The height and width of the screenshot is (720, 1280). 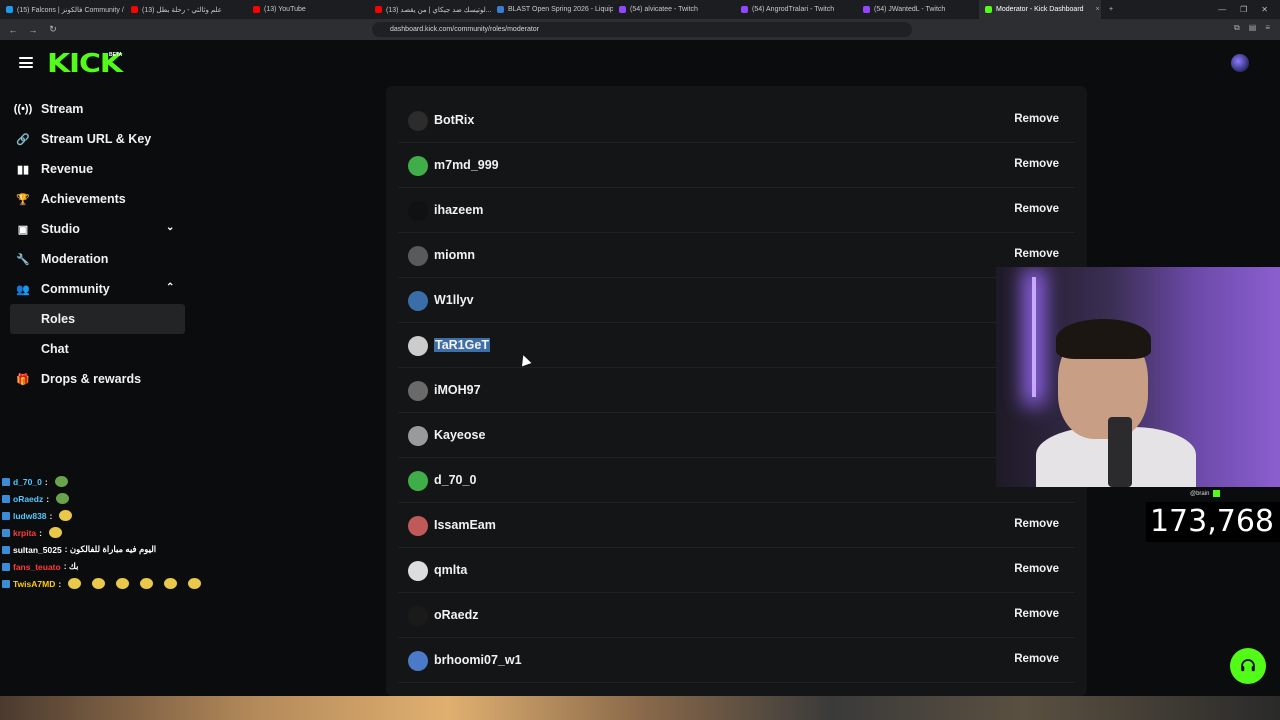 I want to click on moderator-username: BotRix, so click(x=454, y=120).